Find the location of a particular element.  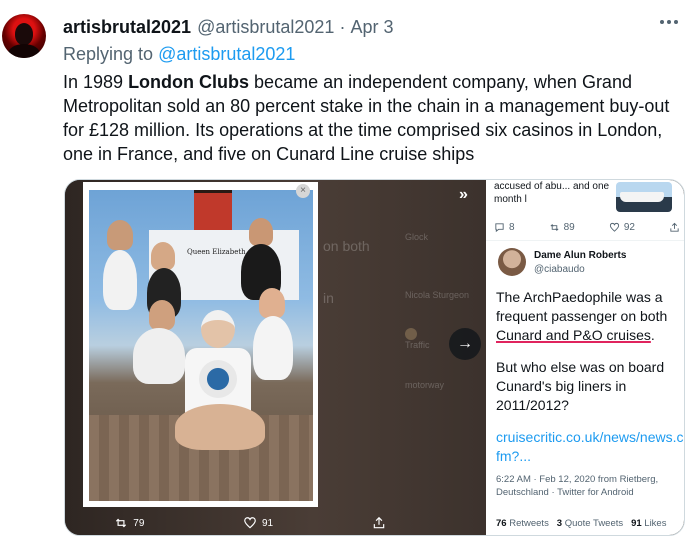

embedded-actions: 8 89 92 is located at coordinates (587, 227).